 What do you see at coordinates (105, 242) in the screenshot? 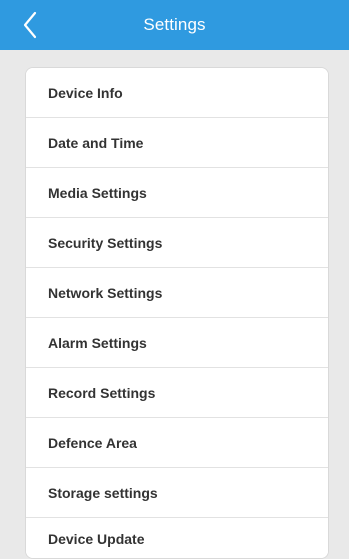
I see `menu-item-label: Security Settings` at bounding box center [105, 242].